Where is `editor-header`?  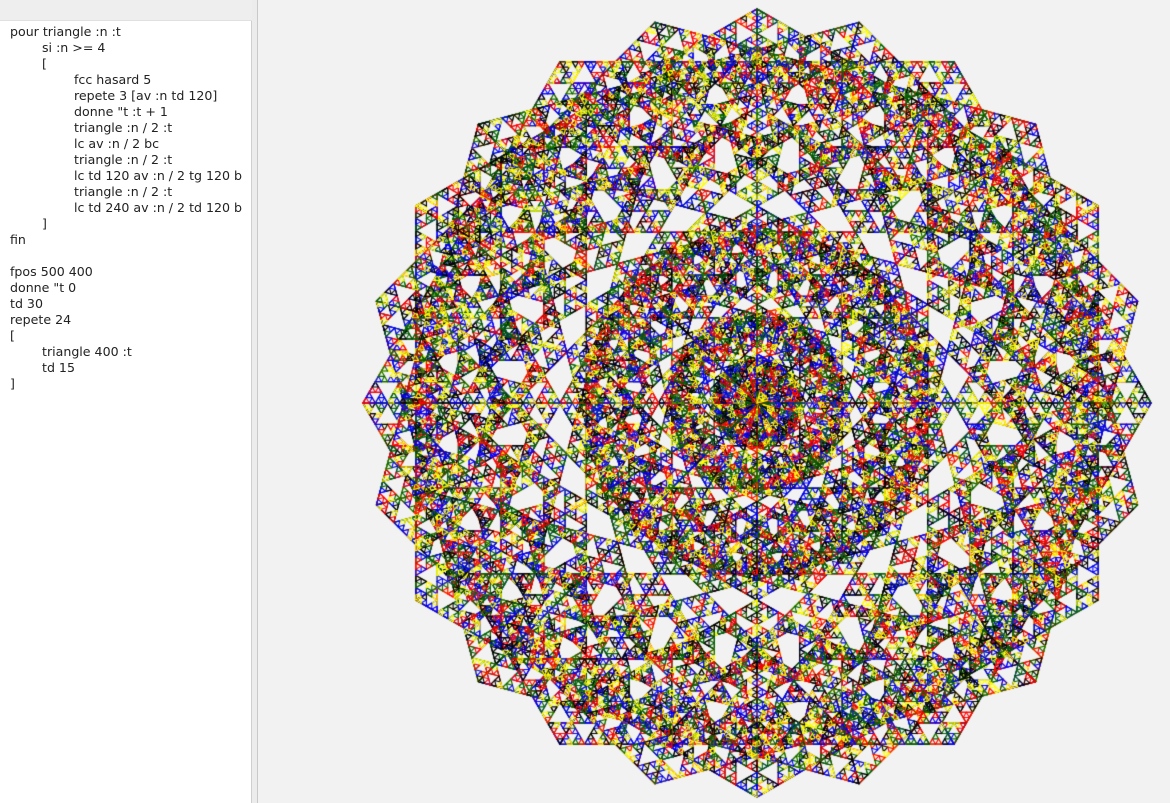
editor-header is located at coordinates (126, 10).